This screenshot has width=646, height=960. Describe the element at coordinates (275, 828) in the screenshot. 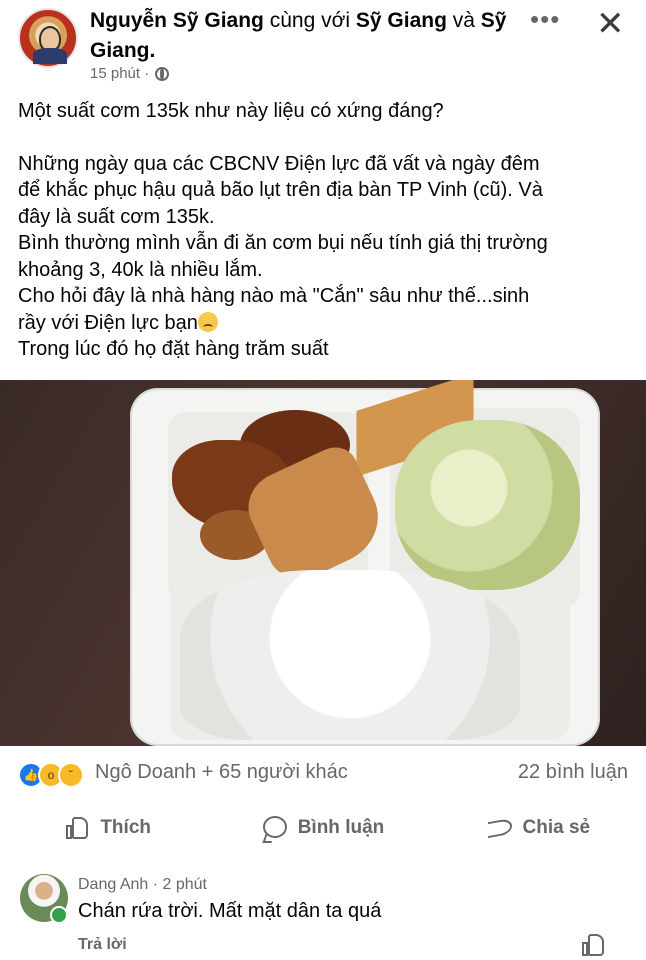

I see `comment-bubble-icon` at that location.